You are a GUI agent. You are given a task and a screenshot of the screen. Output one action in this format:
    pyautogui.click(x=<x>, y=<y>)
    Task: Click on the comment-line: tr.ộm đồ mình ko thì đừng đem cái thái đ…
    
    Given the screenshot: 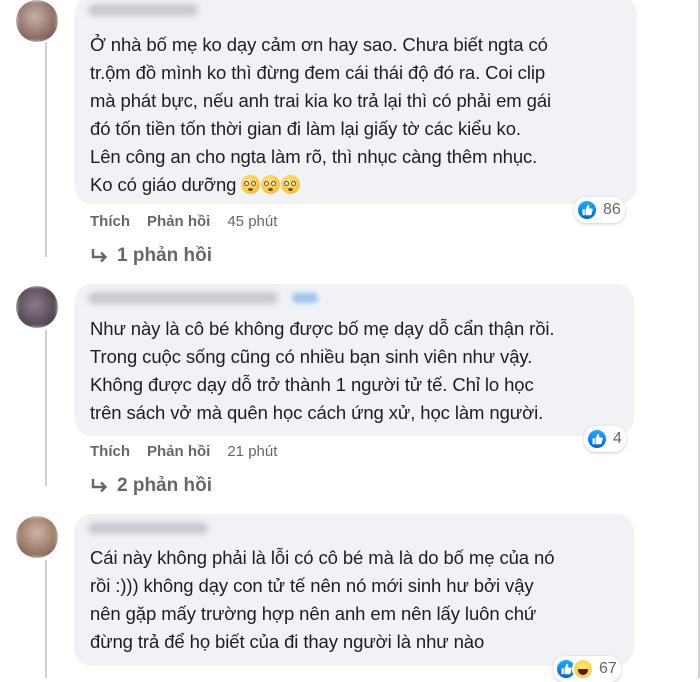 What is the action you would take?
    pyautogui.click(x=318, y=72)
    